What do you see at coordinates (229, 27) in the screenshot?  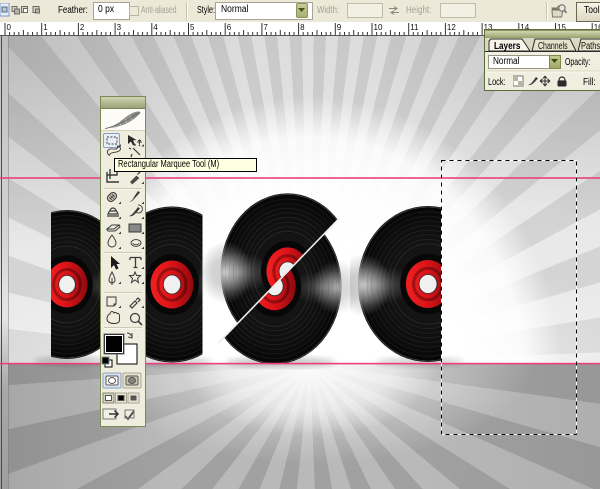 I see `svg-text: 6` at bounding box center [229, 27].